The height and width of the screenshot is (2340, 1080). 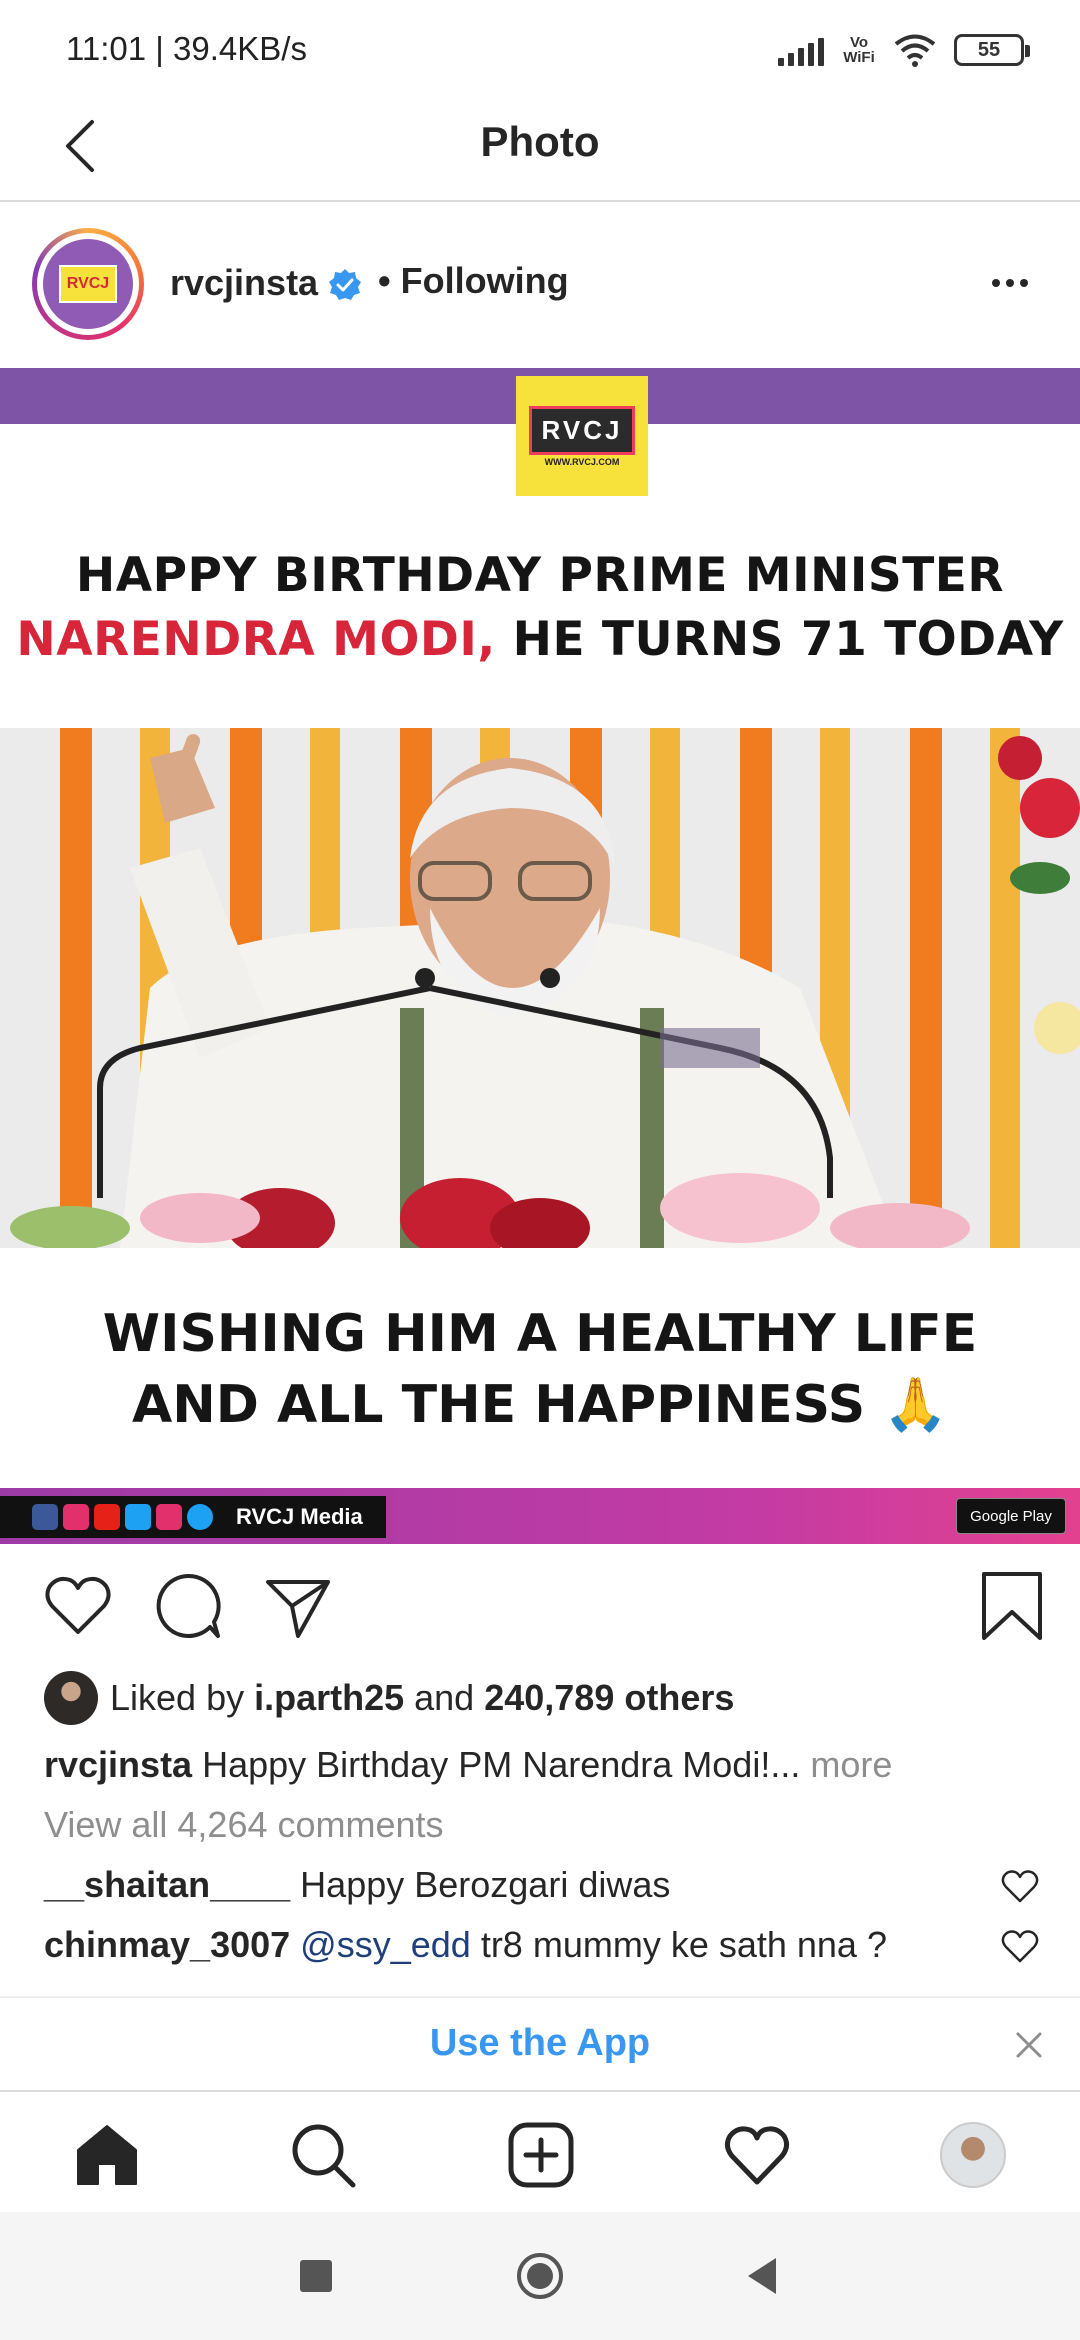 What do you see at coordinates (973, 2155) in the screenshot?
I see `profile-avatar` at bounding box center [973, 2155].